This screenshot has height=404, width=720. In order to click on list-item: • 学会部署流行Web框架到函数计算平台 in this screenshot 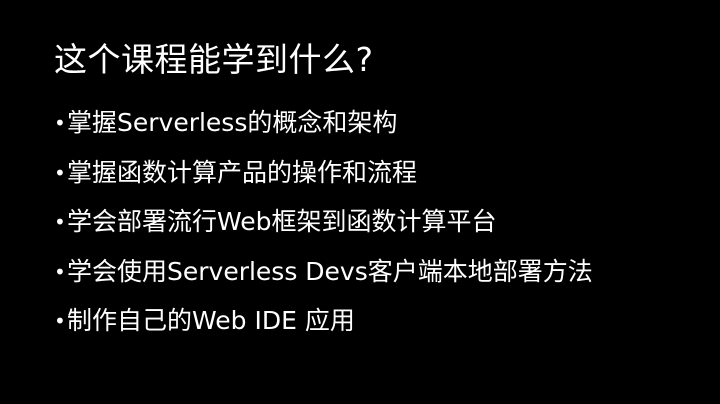, I will do `click(323, 229)`.